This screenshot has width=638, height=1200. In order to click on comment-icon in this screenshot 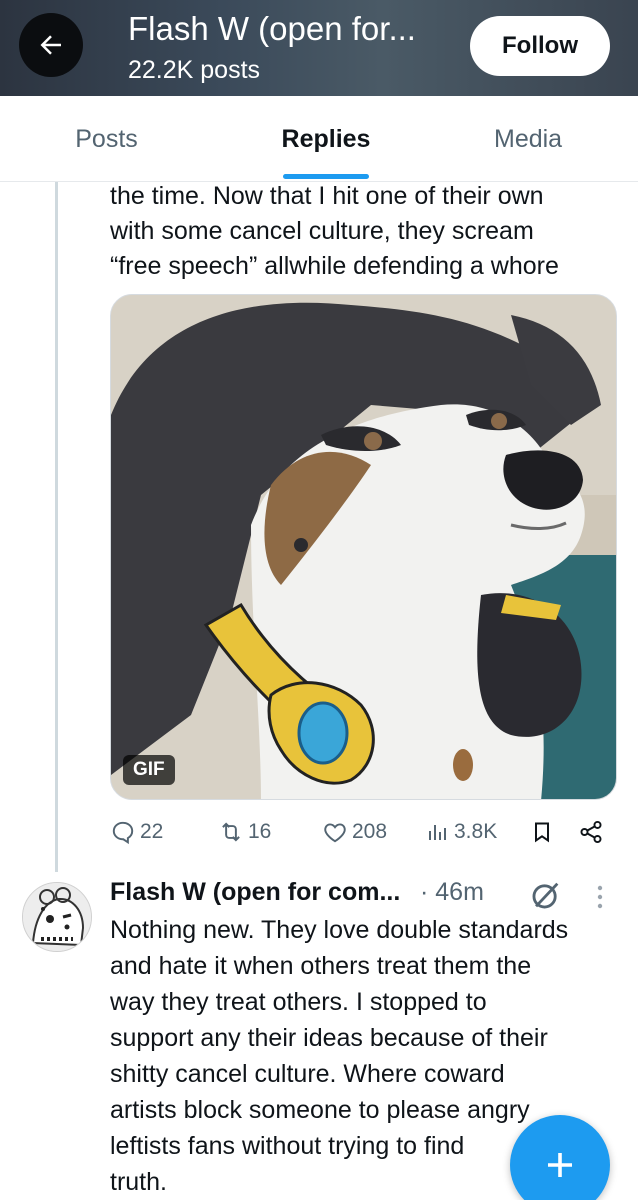, I will do `click(123, 833)`.